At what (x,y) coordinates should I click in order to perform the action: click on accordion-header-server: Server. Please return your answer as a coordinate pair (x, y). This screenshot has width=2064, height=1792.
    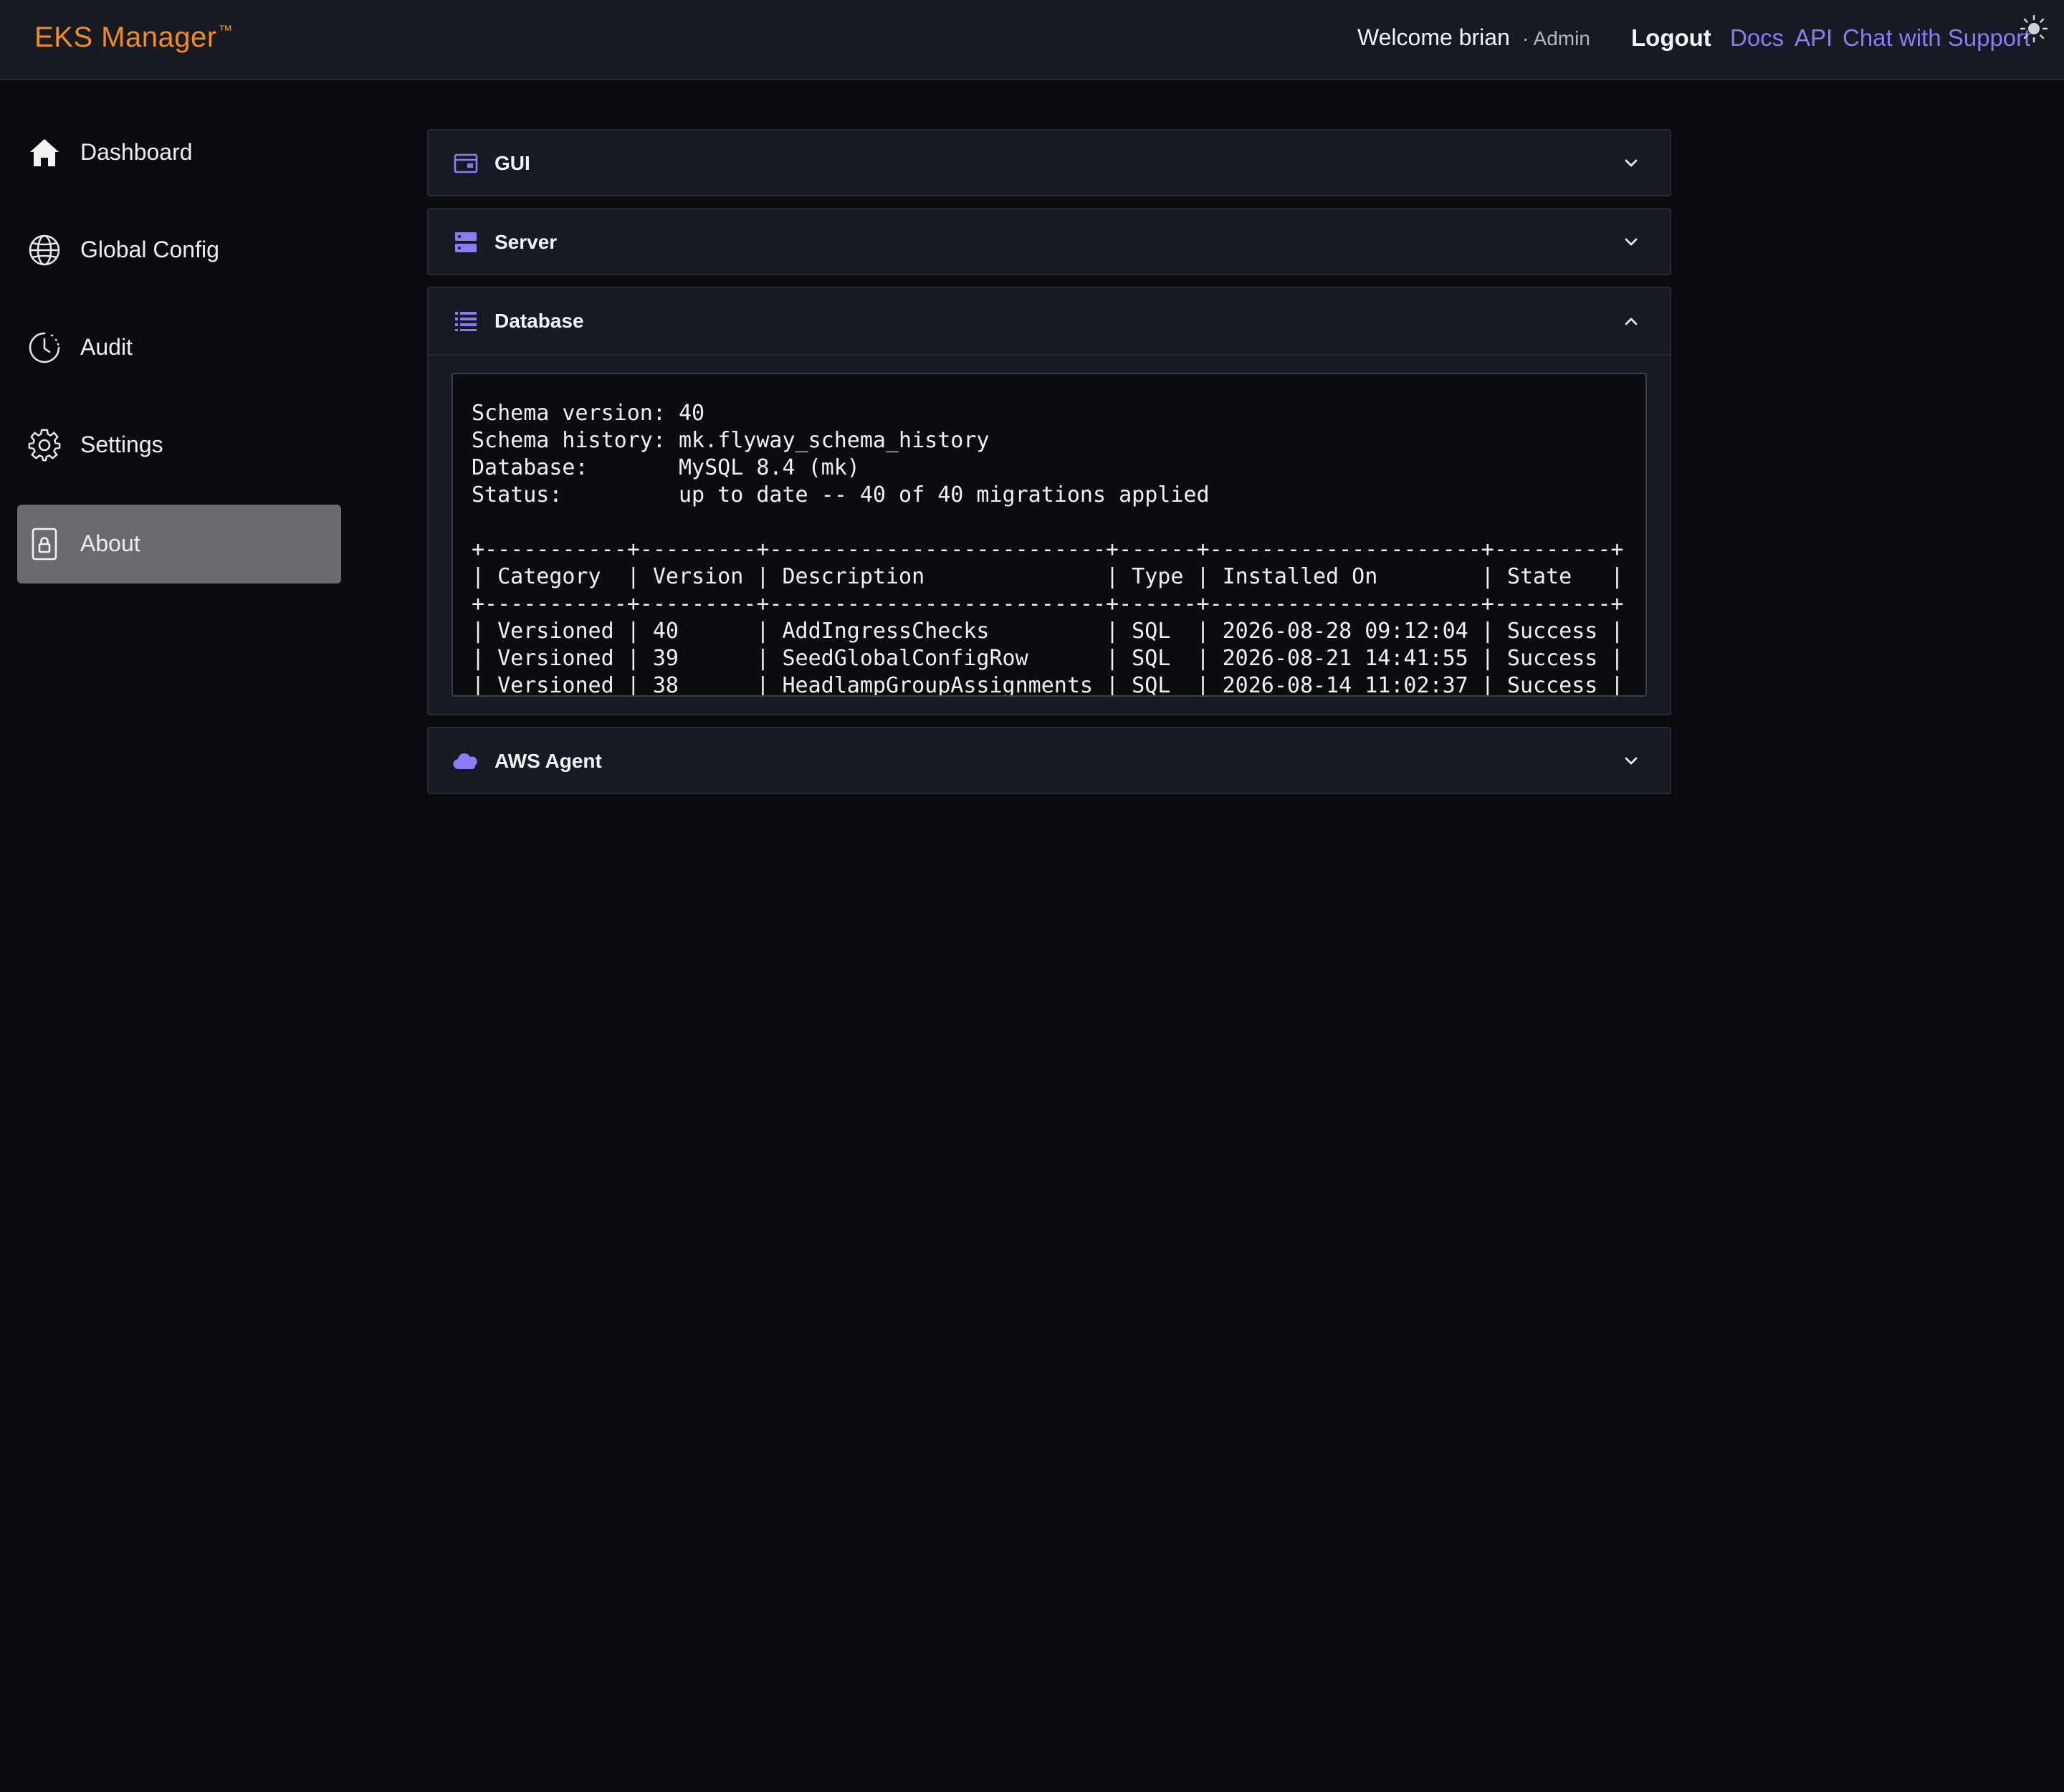
    Looking at the image, I should click on (1049, 242).